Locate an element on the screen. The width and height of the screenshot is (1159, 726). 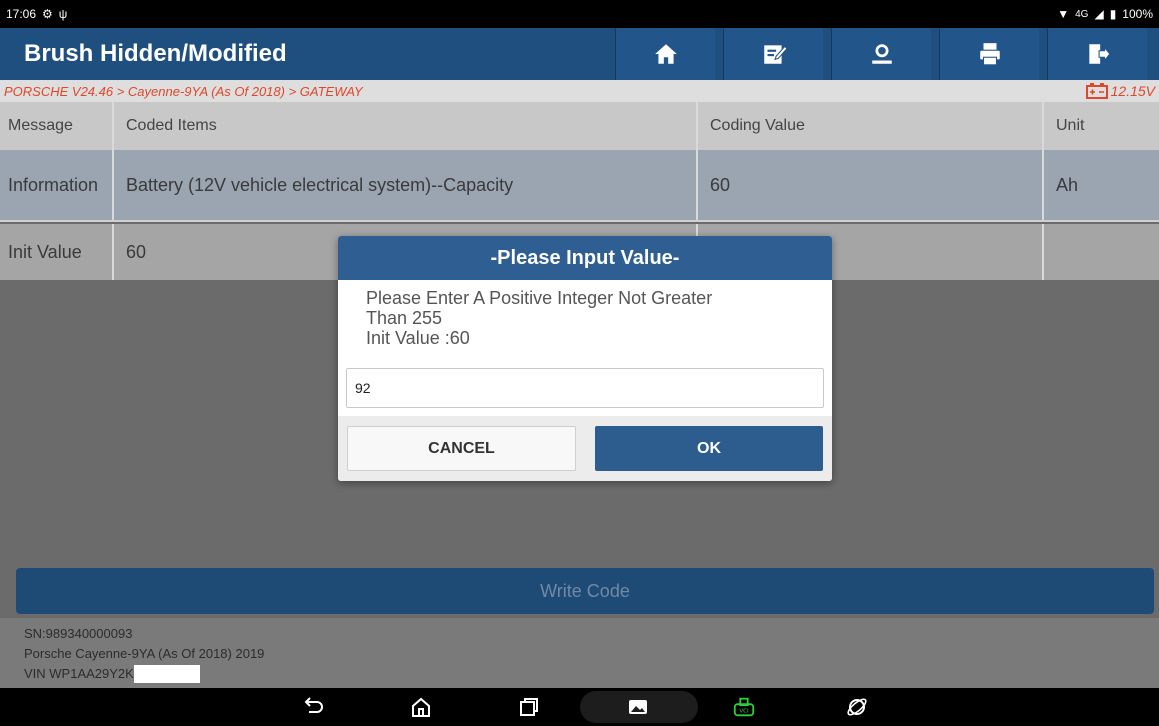
serial-number: SN:989340000093 is located at coordinates (78, 633).